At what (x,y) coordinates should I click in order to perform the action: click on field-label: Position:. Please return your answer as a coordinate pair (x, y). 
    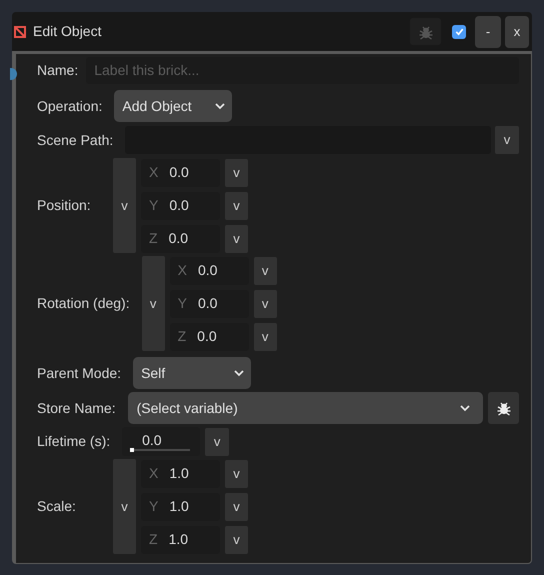
    Looking at the image, I should click on (64, 205).